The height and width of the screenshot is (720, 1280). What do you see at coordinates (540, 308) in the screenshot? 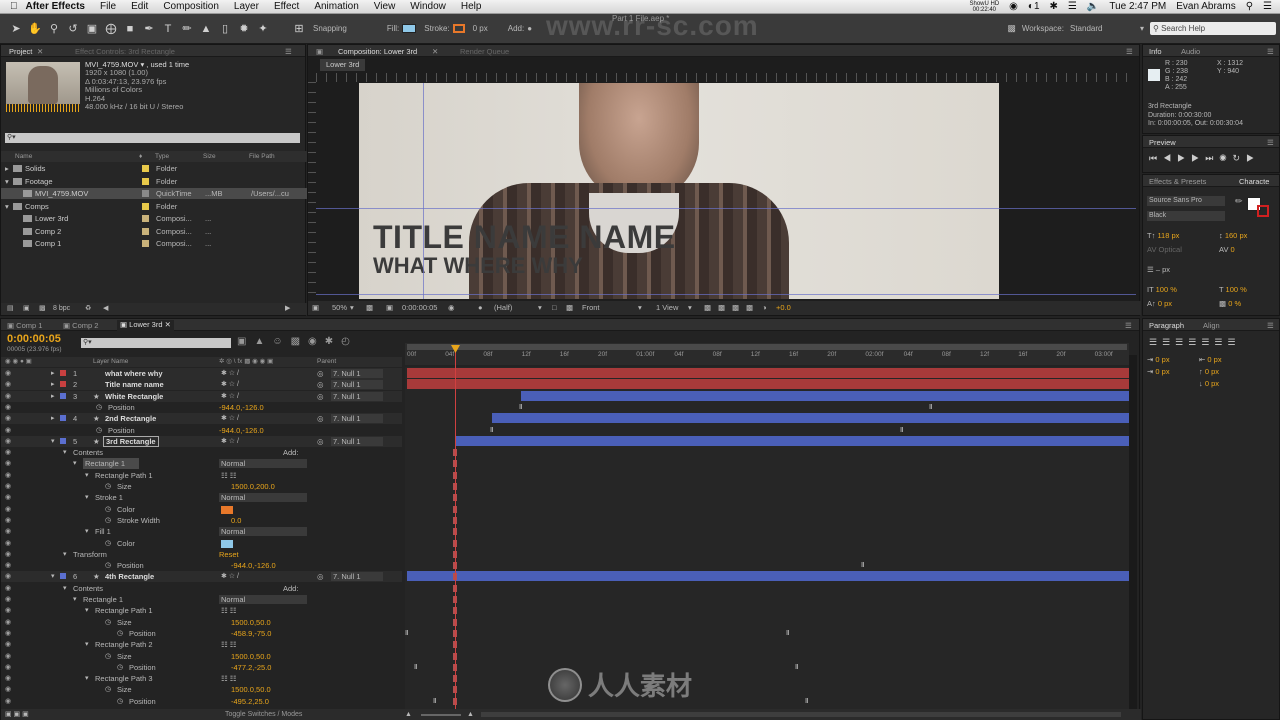
I see `resolution-dropdown-icon: ▾` at bounding box center [540, 308].